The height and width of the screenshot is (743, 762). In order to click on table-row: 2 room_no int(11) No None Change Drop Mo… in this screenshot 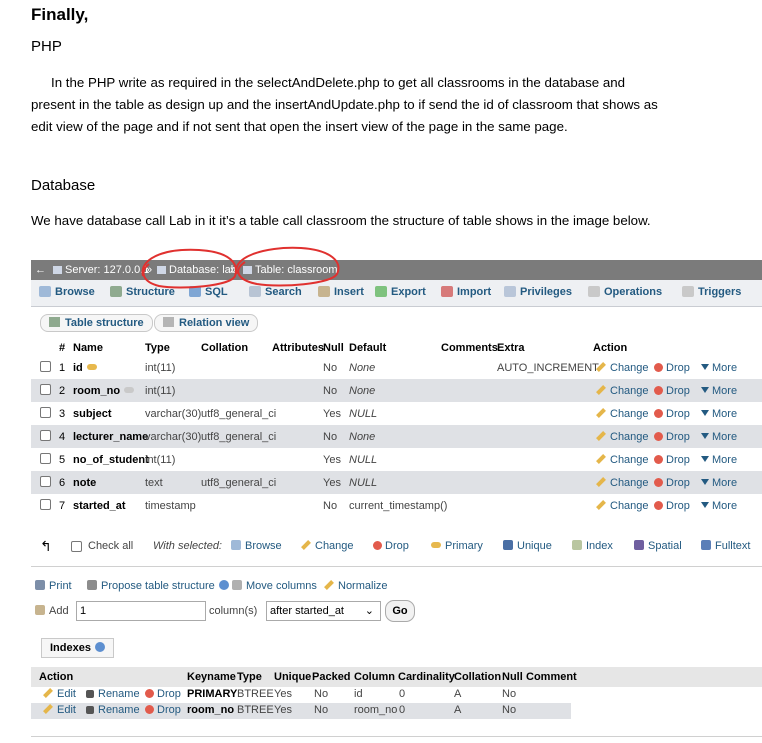, I will do `click(396, 390)`.